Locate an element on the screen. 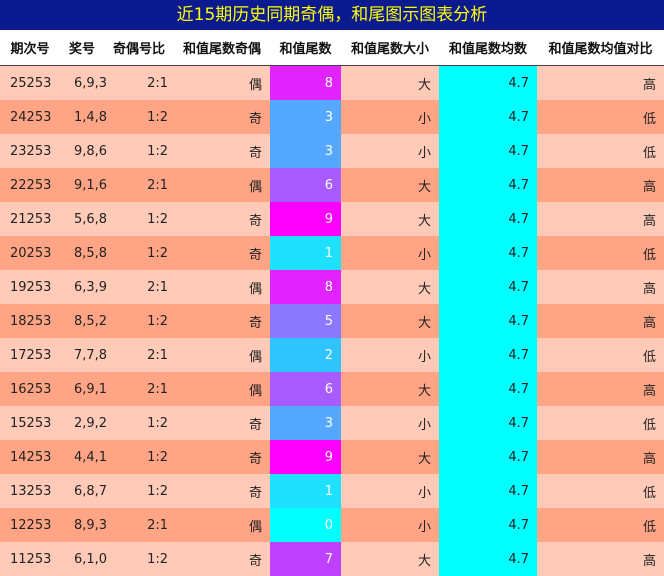 This screenshot has height=576, width=664. table-row: 23253 9,8,6 1:2 奇 3 小 4.7 低 is located at coordinates (332, 151).